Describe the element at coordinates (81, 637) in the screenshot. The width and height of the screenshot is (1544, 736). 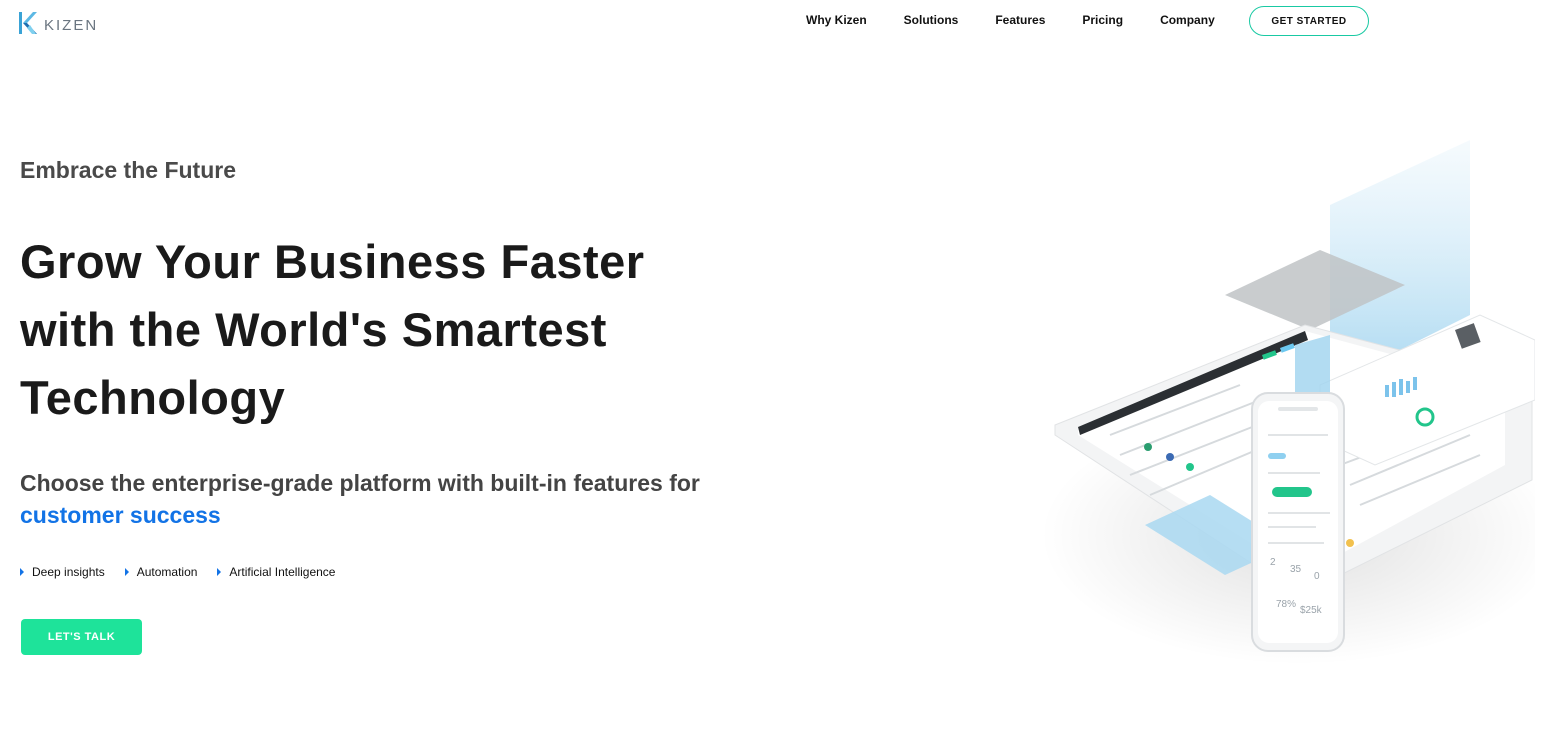
I see `lets-talk-button: LET'S TALK` at that location.